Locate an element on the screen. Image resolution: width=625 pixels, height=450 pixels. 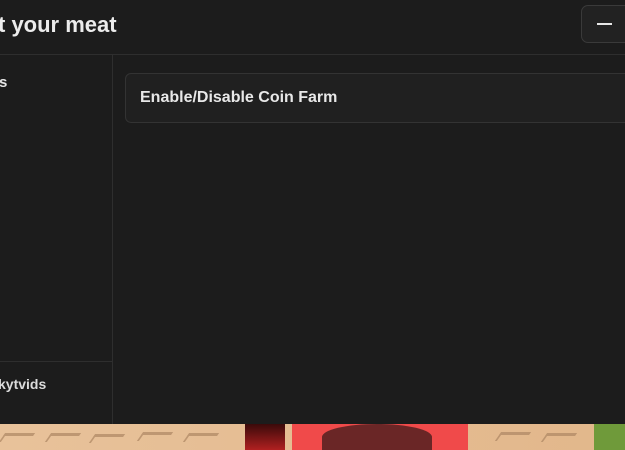
sidebar-tab: ts is located at coordinates (3, 82).